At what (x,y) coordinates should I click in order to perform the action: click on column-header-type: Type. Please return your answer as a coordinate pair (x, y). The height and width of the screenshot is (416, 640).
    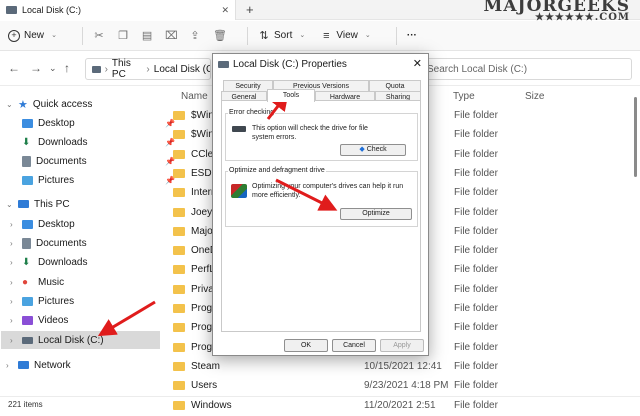
    Looking at the image, I should click on (464, 96).